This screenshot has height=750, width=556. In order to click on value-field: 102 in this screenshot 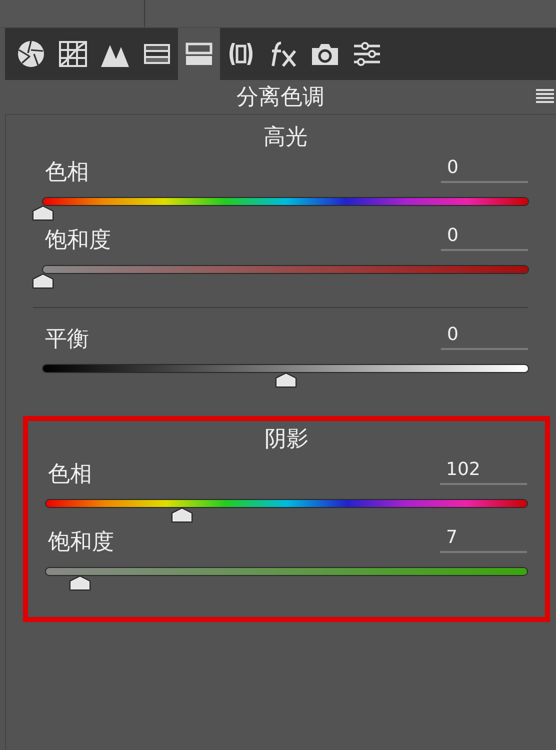, I will do `click(483, 471)`.